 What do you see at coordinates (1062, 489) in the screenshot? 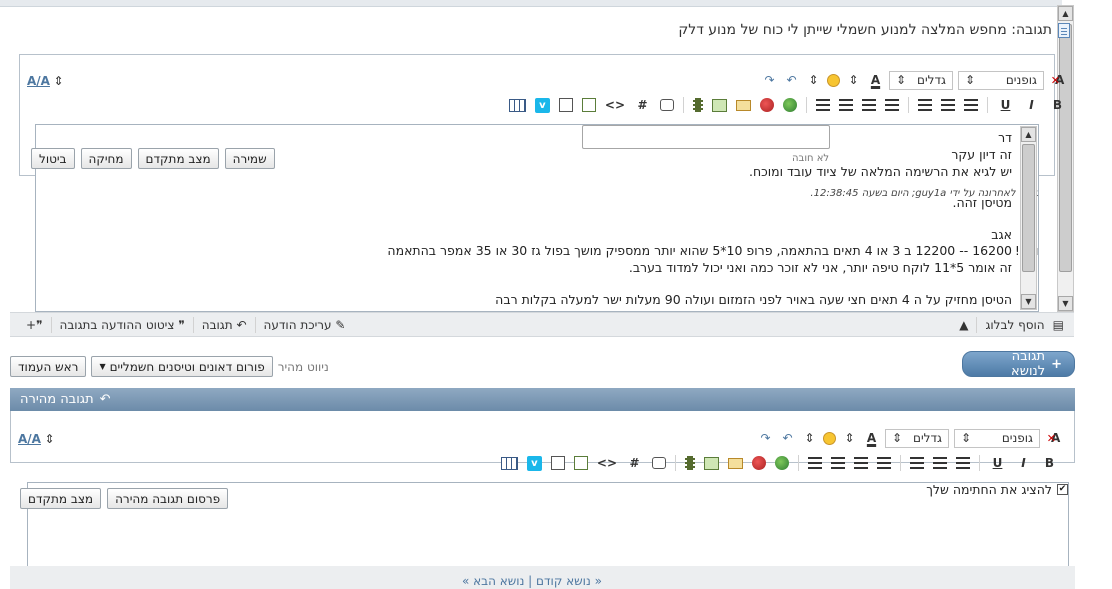
I see `show-signature-checkbox: ✔` at bounding box center [1062, 489].